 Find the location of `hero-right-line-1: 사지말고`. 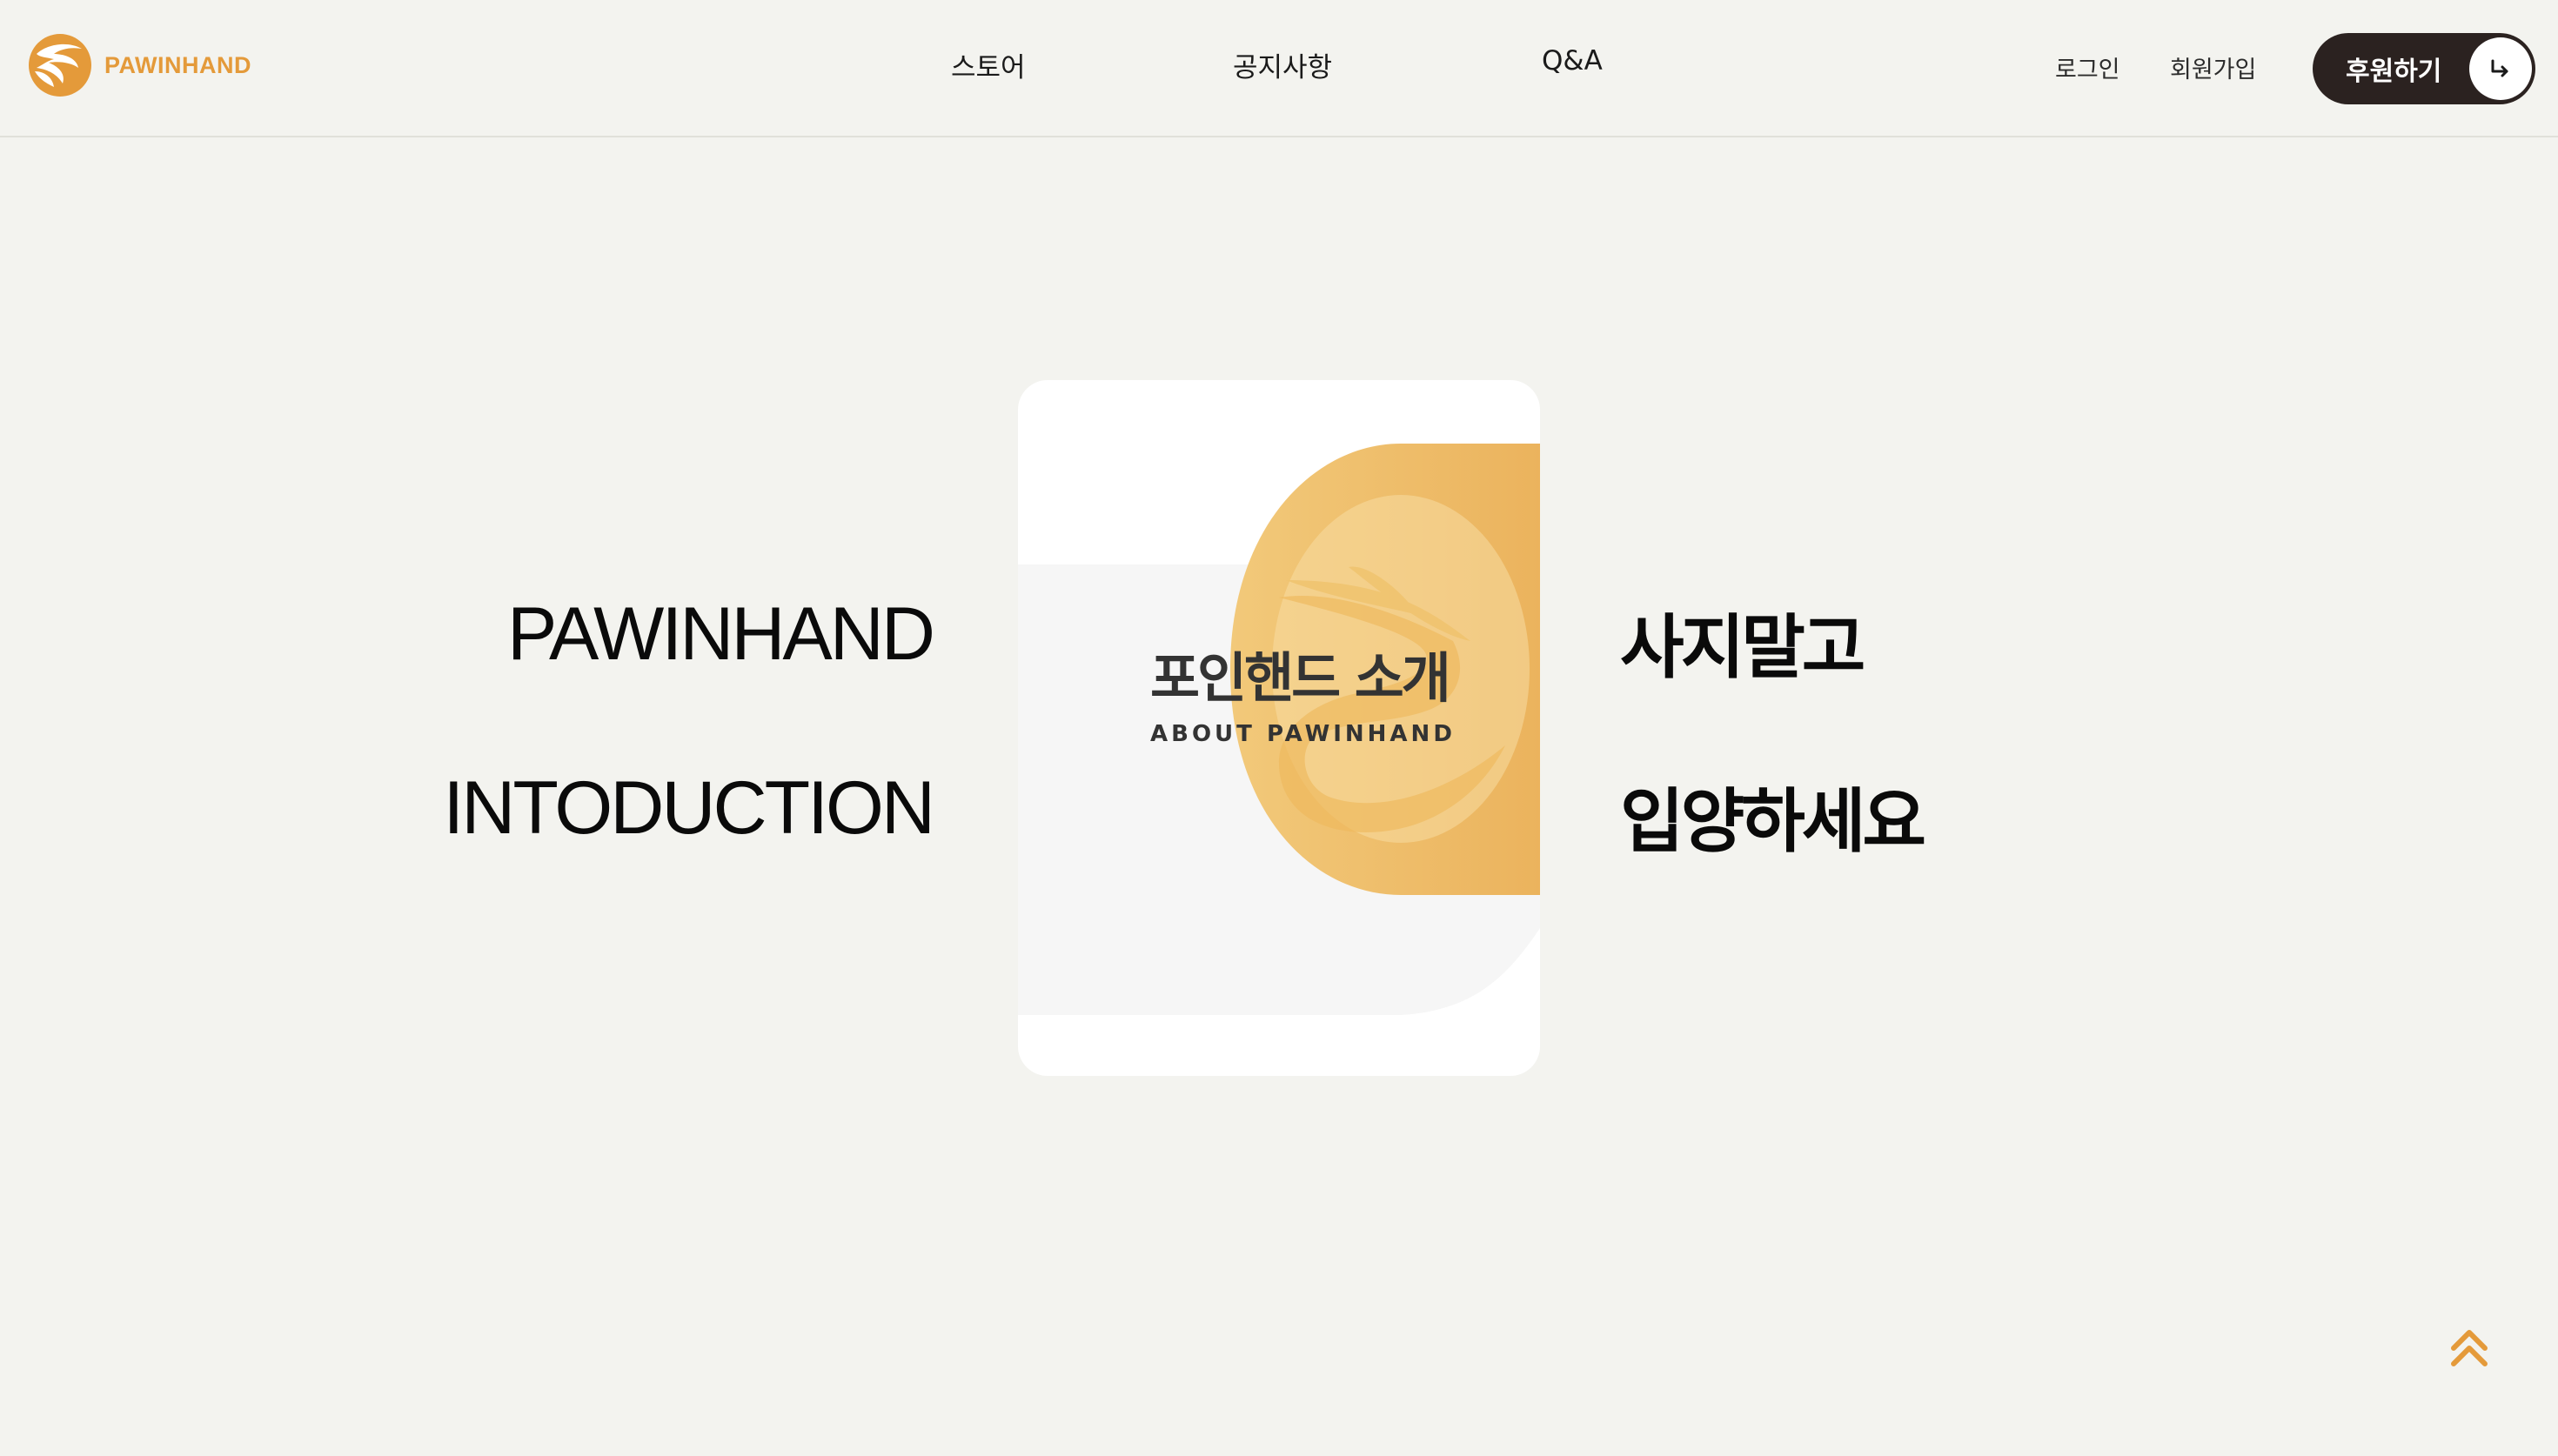

hero-right-line-1: 사지말고 is located at coordinates (1742, 647).